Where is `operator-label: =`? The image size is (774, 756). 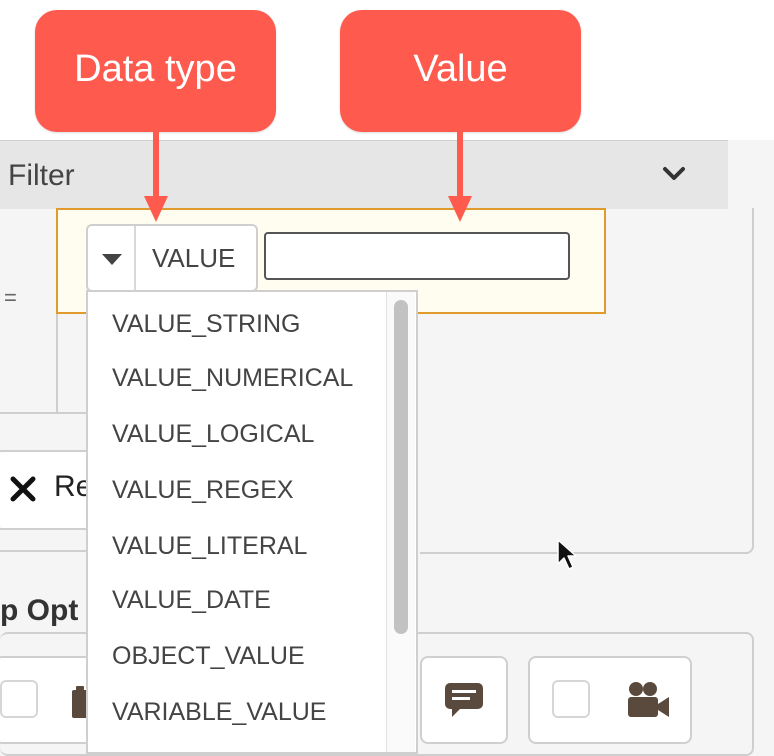
operator-label: = is located at coordinates (10, 297).